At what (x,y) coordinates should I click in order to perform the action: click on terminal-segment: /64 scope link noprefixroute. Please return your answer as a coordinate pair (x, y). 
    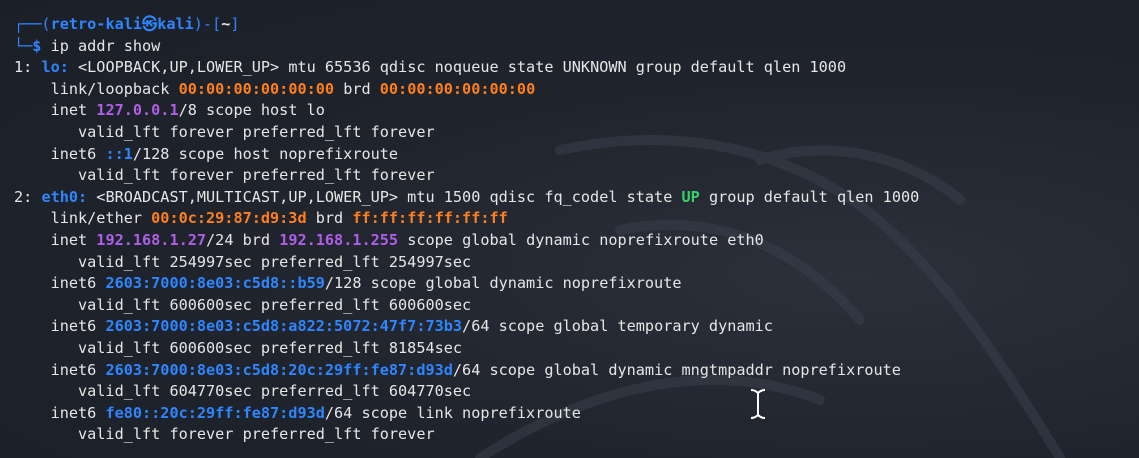
    Looking at the image, I should click on (452, 412).